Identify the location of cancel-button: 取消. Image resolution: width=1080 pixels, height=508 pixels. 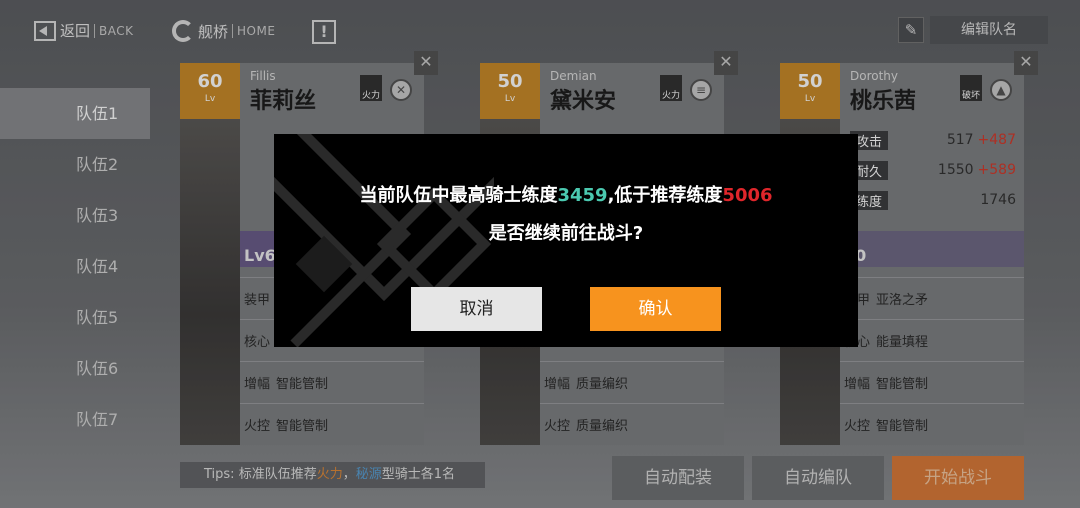
(476, 309).